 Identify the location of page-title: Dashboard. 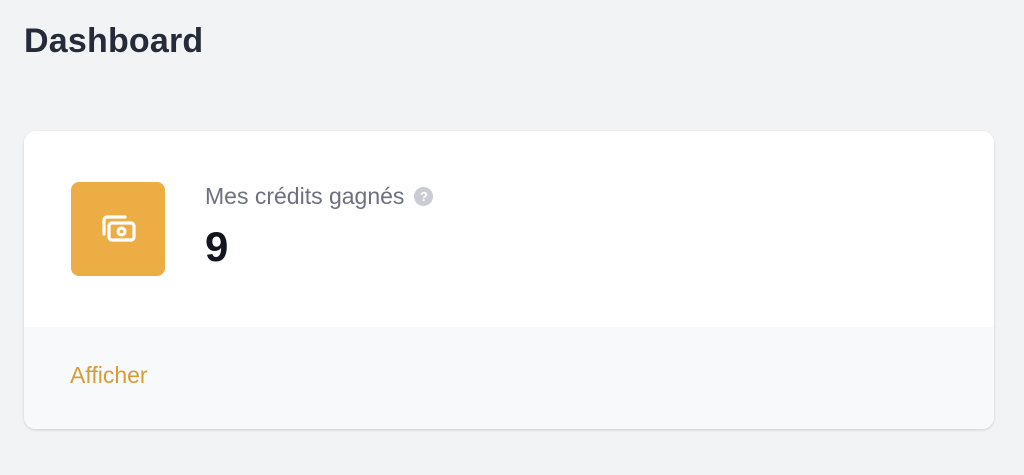
(114, 41).